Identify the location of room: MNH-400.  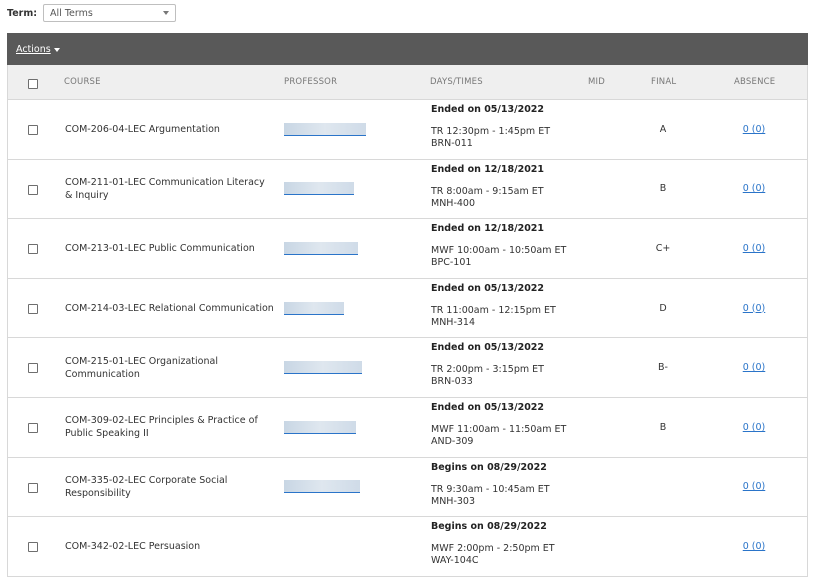
(453, 203).